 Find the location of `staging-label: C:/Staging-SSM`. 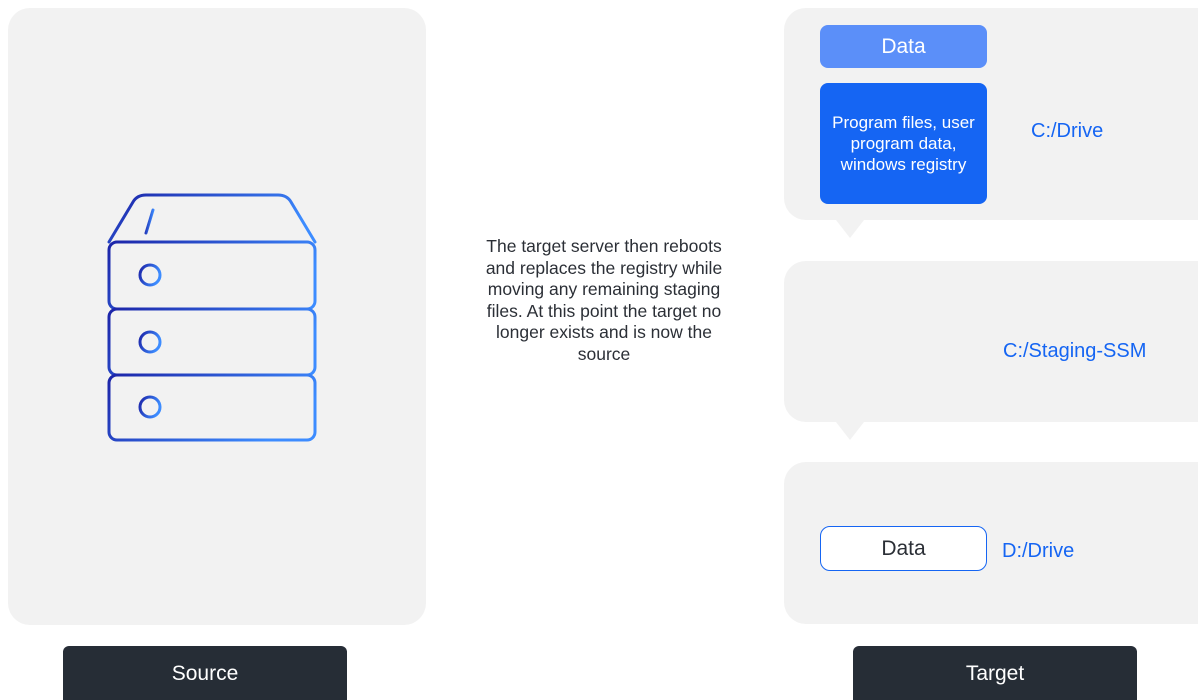

staging-label: C:/Staging-SSM is located at coordinates (1075, 351).